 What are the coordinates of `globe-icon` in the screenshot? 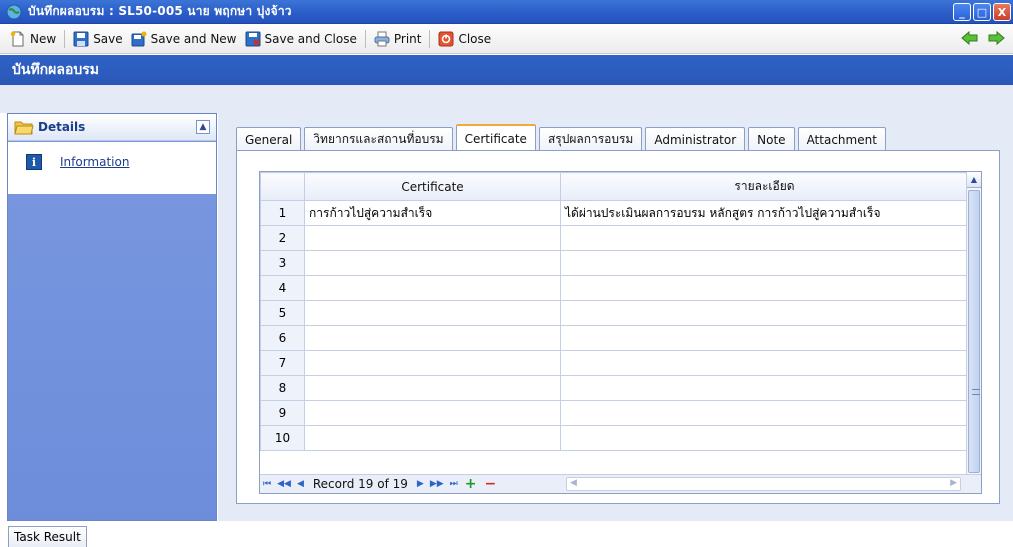 It's located at (14, 11).